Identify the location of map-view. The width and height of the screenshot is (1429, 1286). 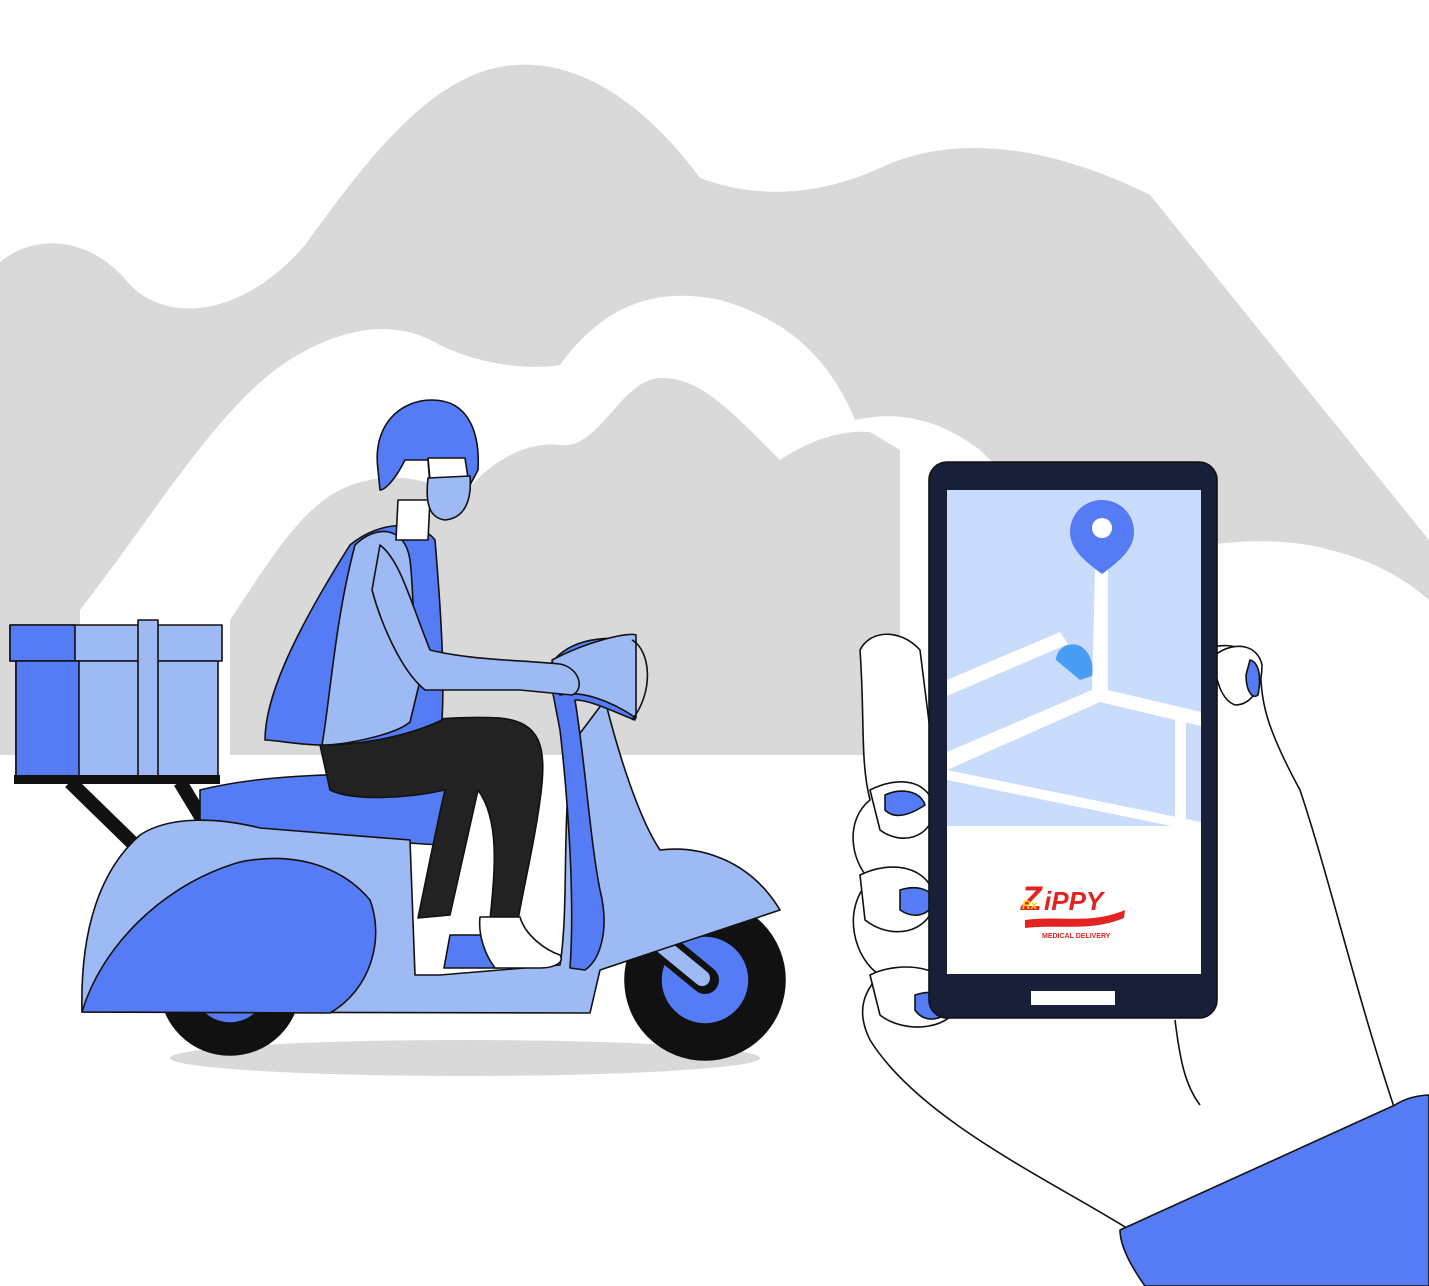
(1074, 661).